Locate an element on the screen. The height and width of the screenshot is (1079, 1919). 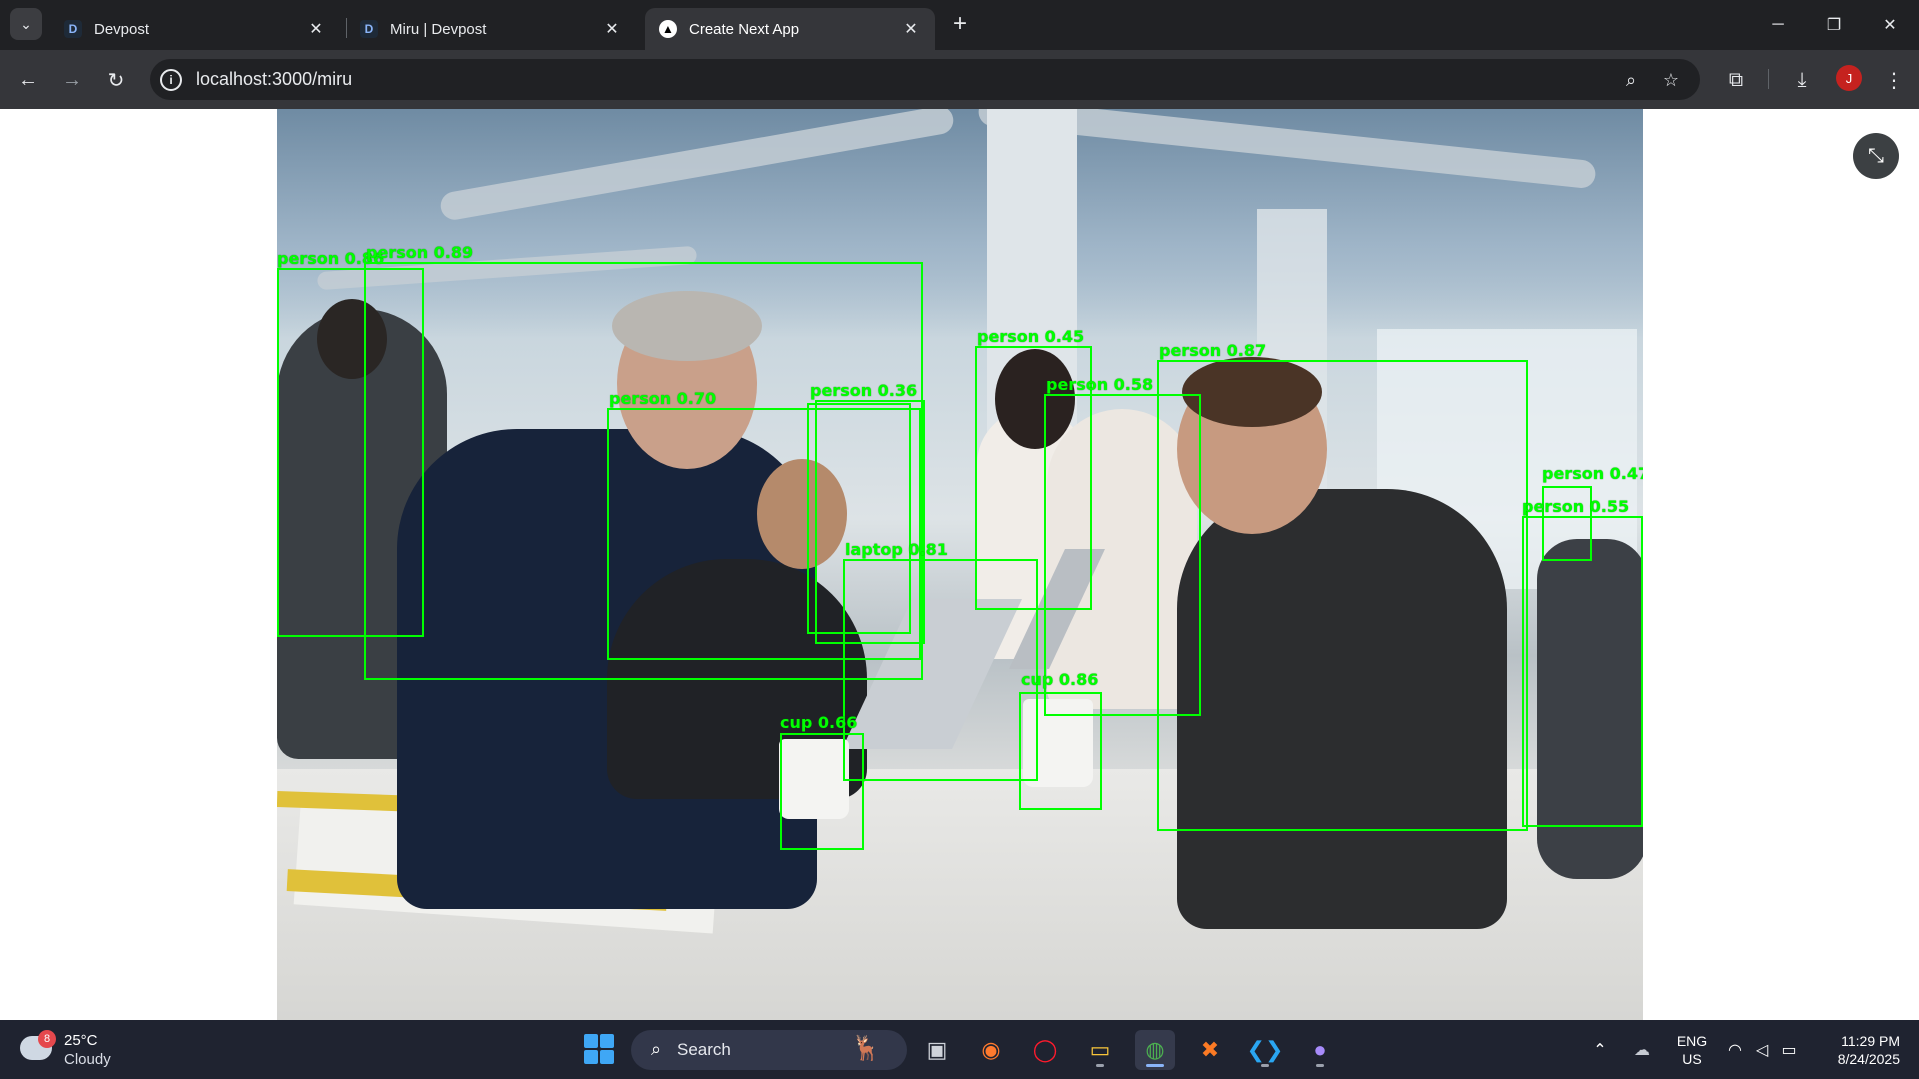
github-desktop-icon: ● is located at coordinates (1320, 1050).